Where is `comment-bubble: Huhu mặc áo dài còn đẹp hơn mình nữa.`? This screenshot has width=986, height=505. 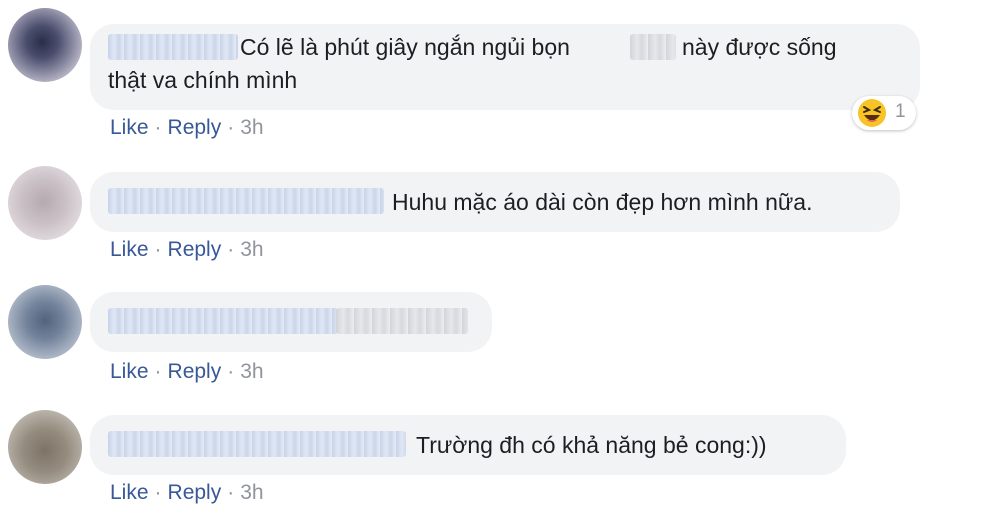 comment-bubble: Huhu mặc áo dài còn đẹp hơn mình nữa. is located at coordinates (495, 202).